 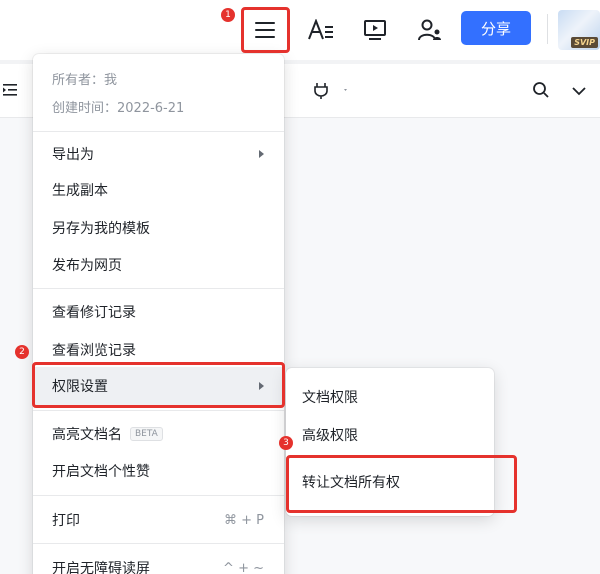 I want to click on chevron-down-icon, so click(x=579, y=92).